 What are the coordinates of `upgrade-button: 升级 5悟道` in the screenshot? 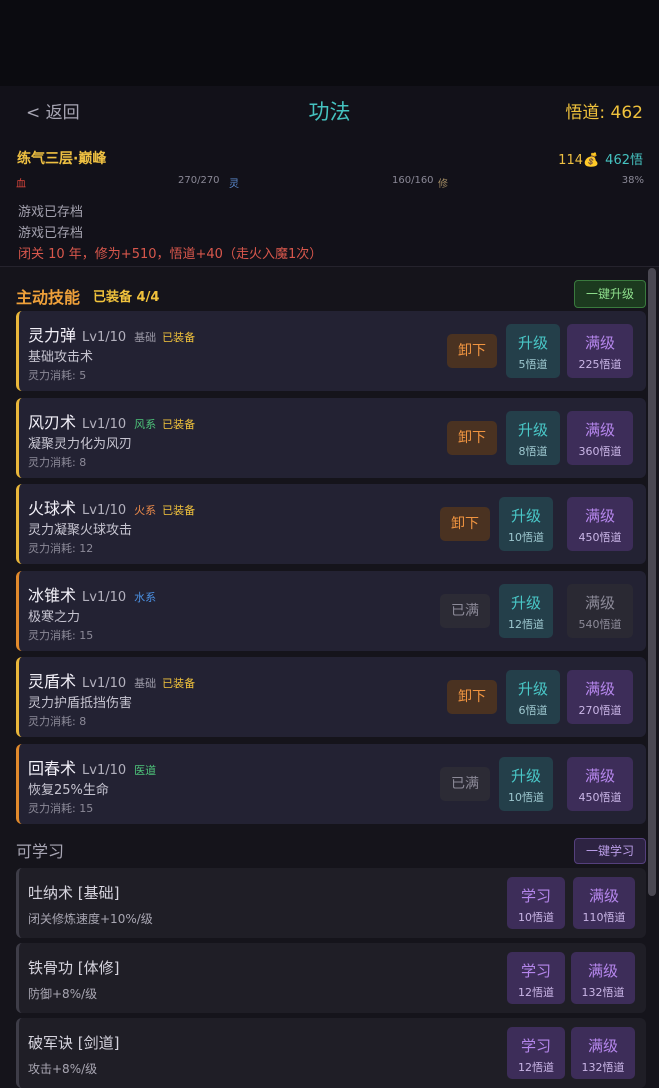 It's located at (533, 351).